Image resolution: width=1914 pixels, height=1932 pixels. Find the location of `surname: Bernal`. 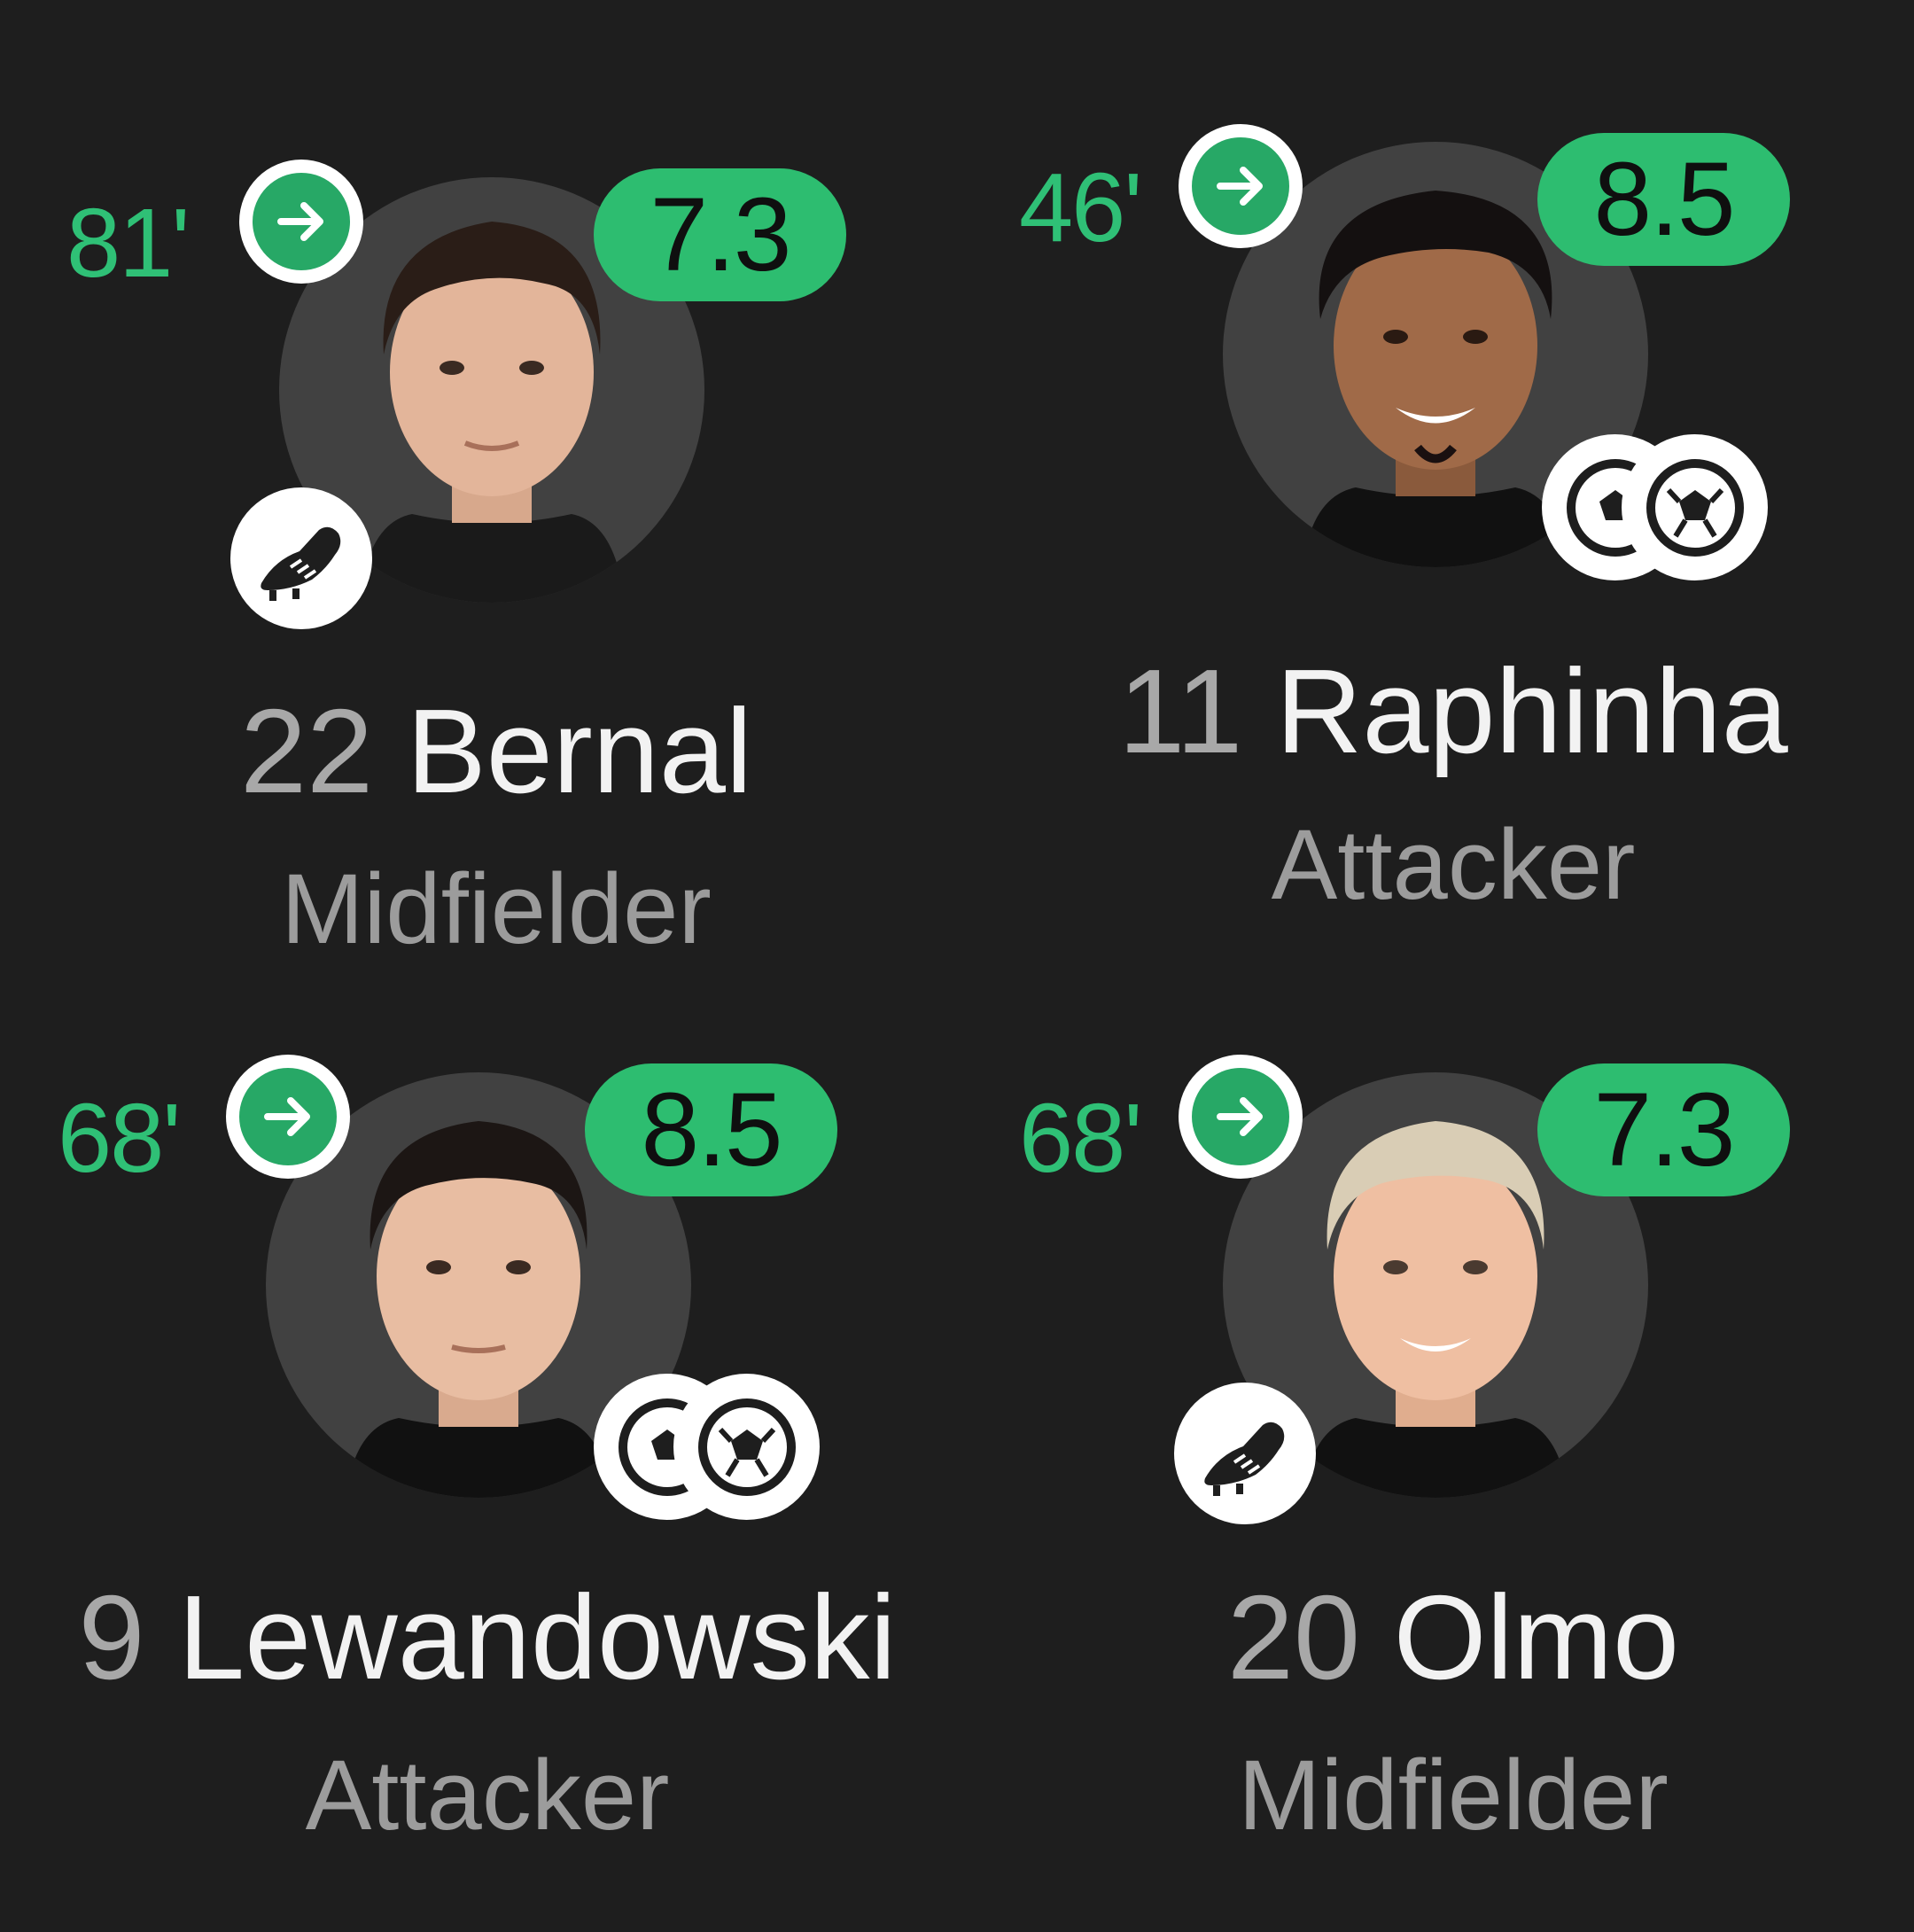

surname: Bernal is located at coordinates (579, 751).